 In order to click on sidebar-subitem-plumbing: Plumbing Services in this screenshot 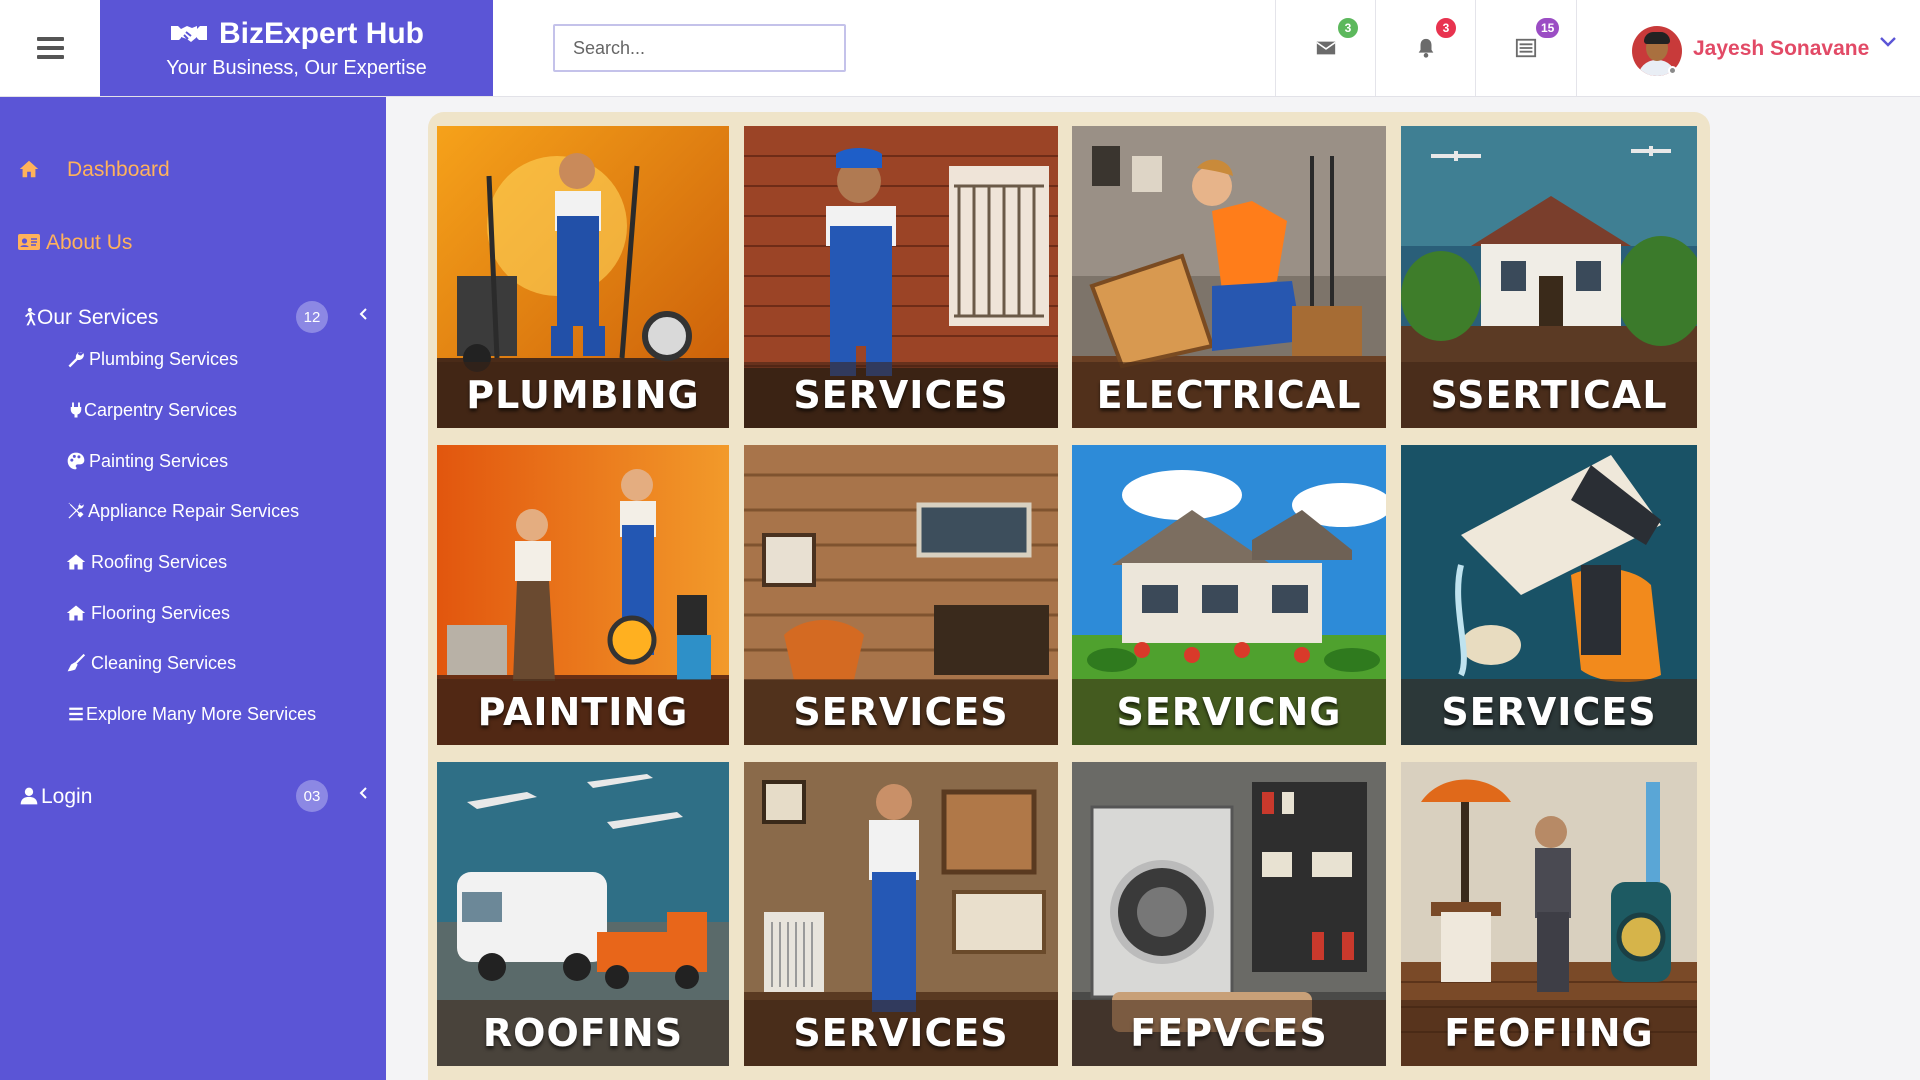, I will do `click(193, 359)`.